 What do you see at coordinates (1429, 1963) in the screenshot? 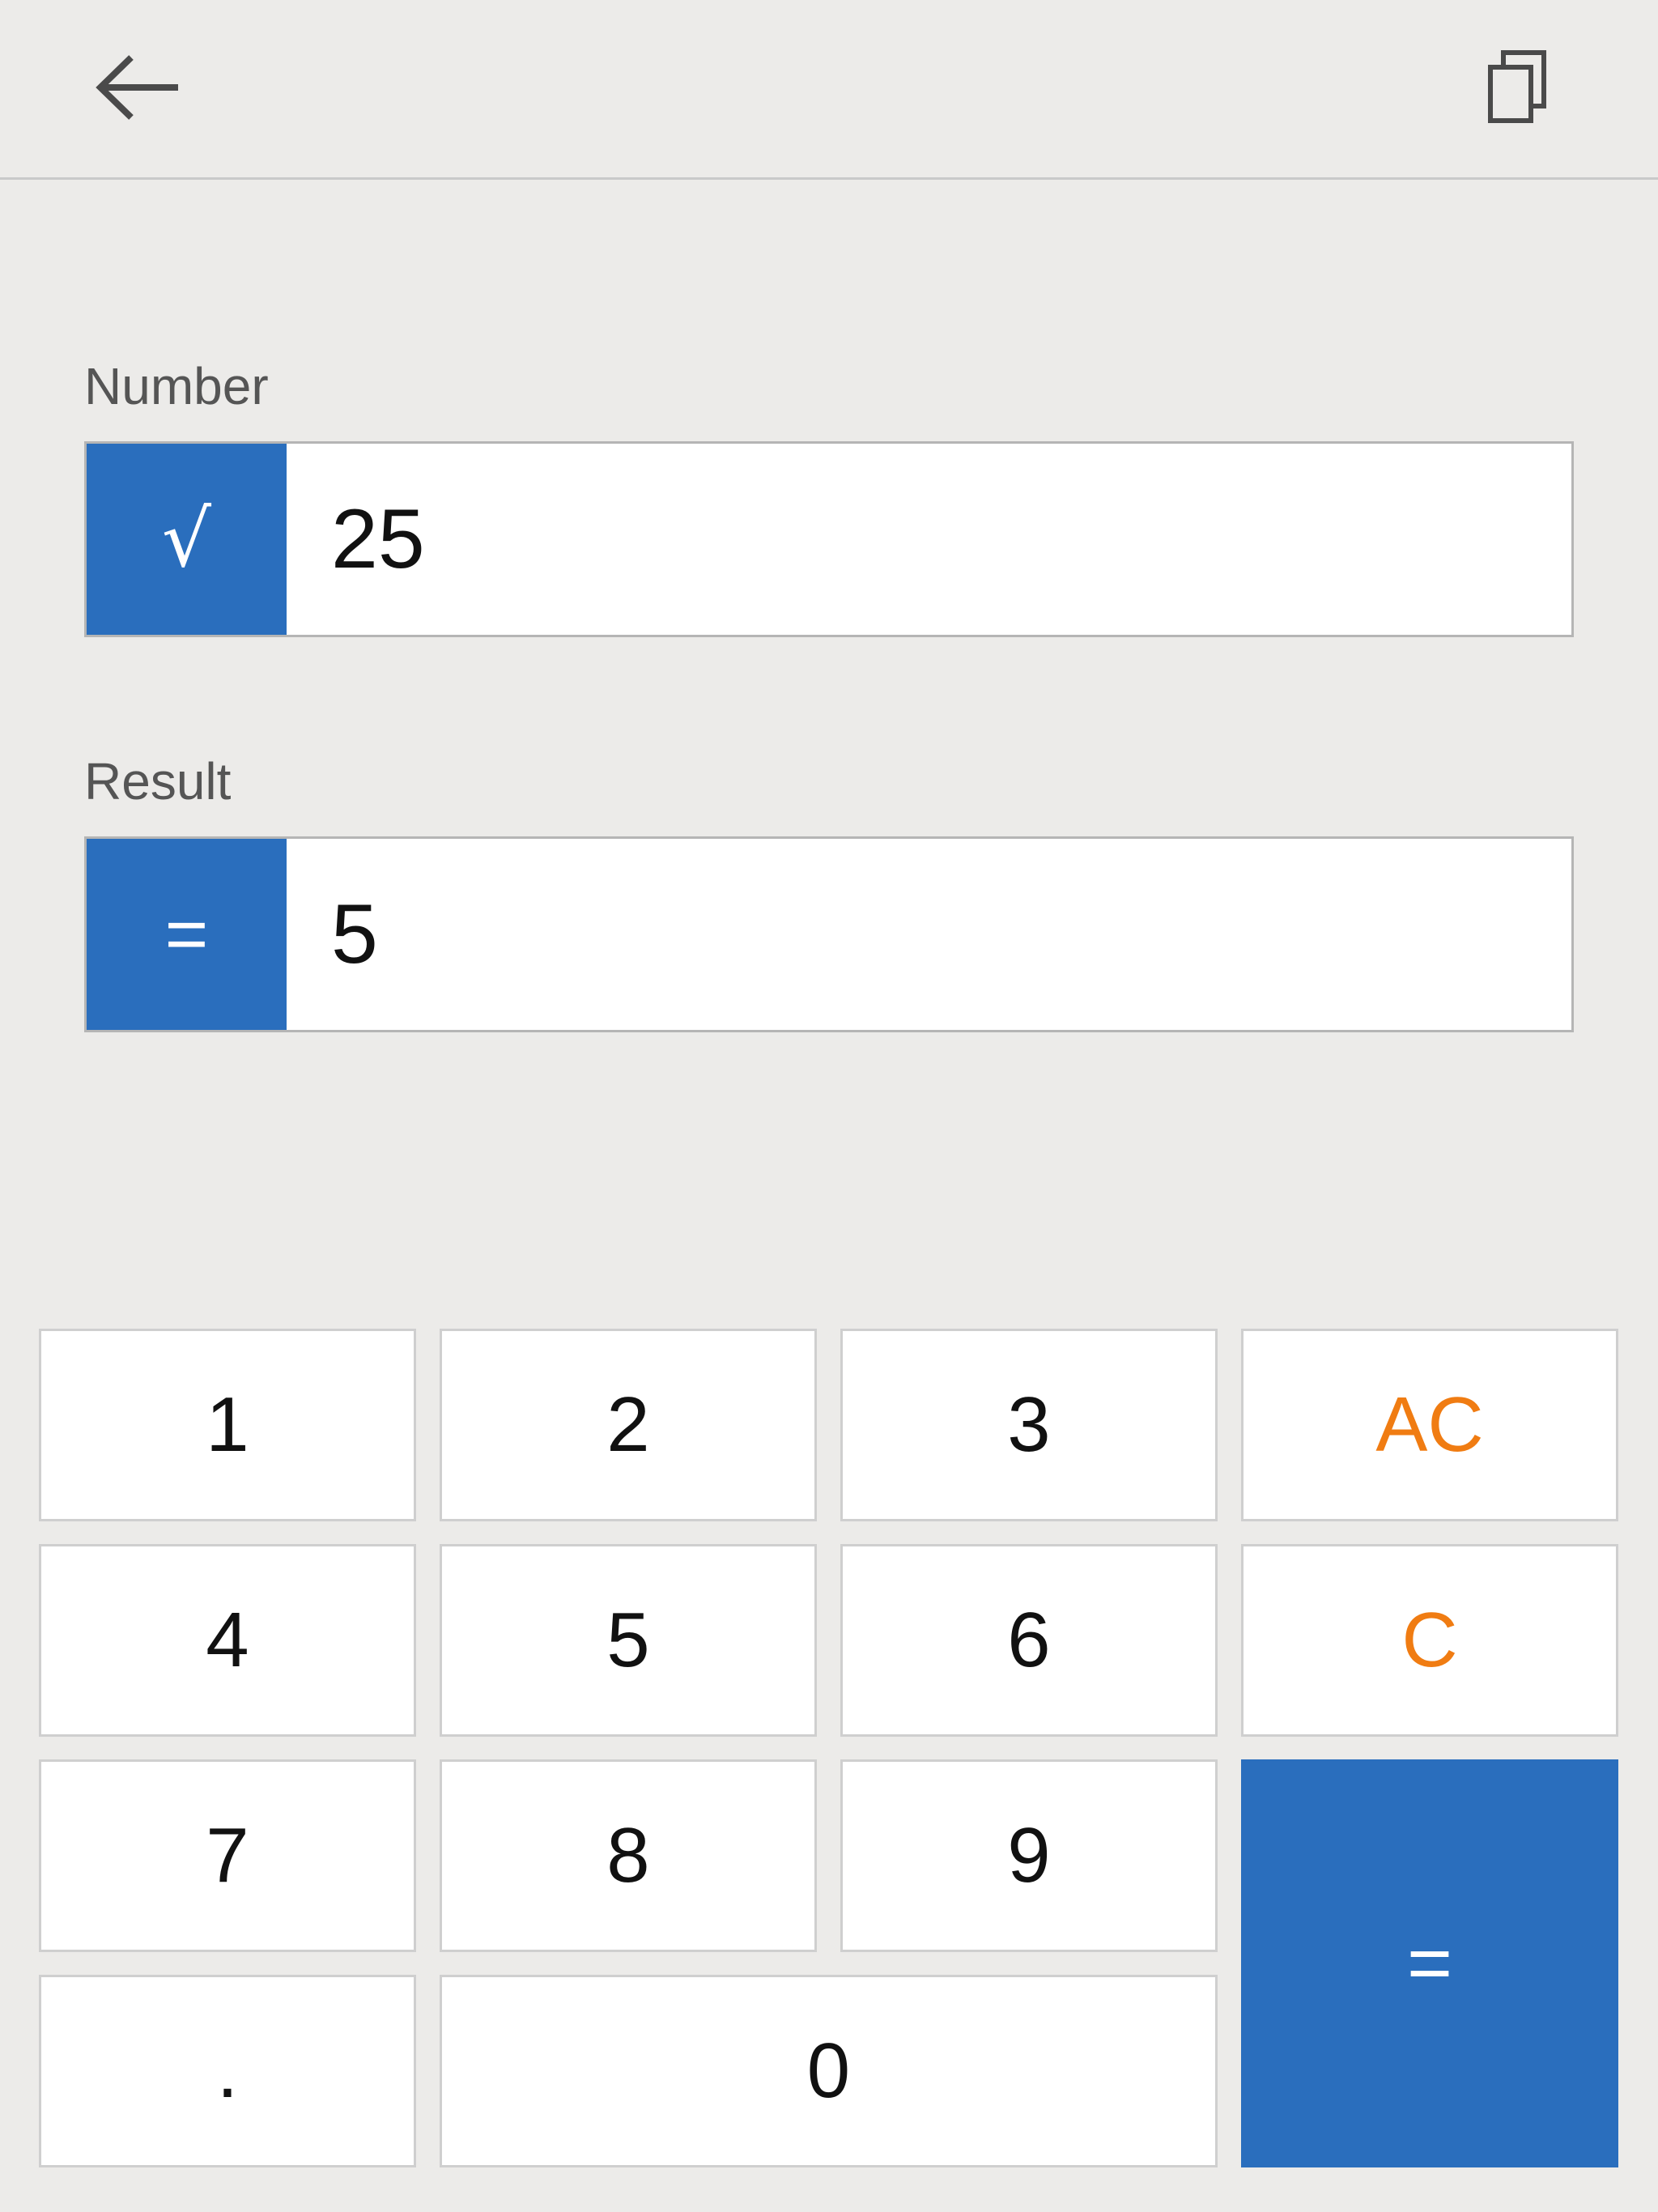
I see `equals-button: =` at bounding box center [1429, 1963].